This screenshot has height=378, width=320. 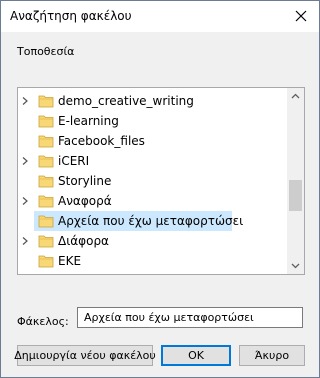 What do you see at coordinates (160, 16) in the screenshot?
I see `title-bar: Αναζήτηση φακέλου` at bounding box center [160, 16].